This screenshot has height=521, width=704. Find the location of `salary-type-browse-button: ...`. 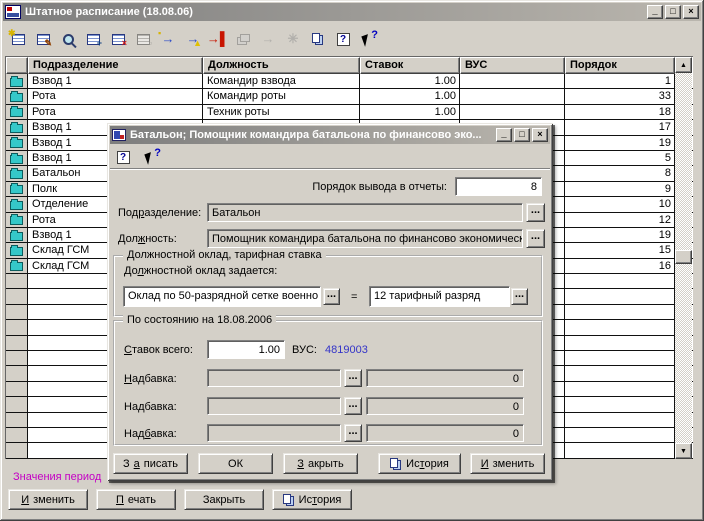

salary-type-browse-button: ... is located at coordinates (331, 296).